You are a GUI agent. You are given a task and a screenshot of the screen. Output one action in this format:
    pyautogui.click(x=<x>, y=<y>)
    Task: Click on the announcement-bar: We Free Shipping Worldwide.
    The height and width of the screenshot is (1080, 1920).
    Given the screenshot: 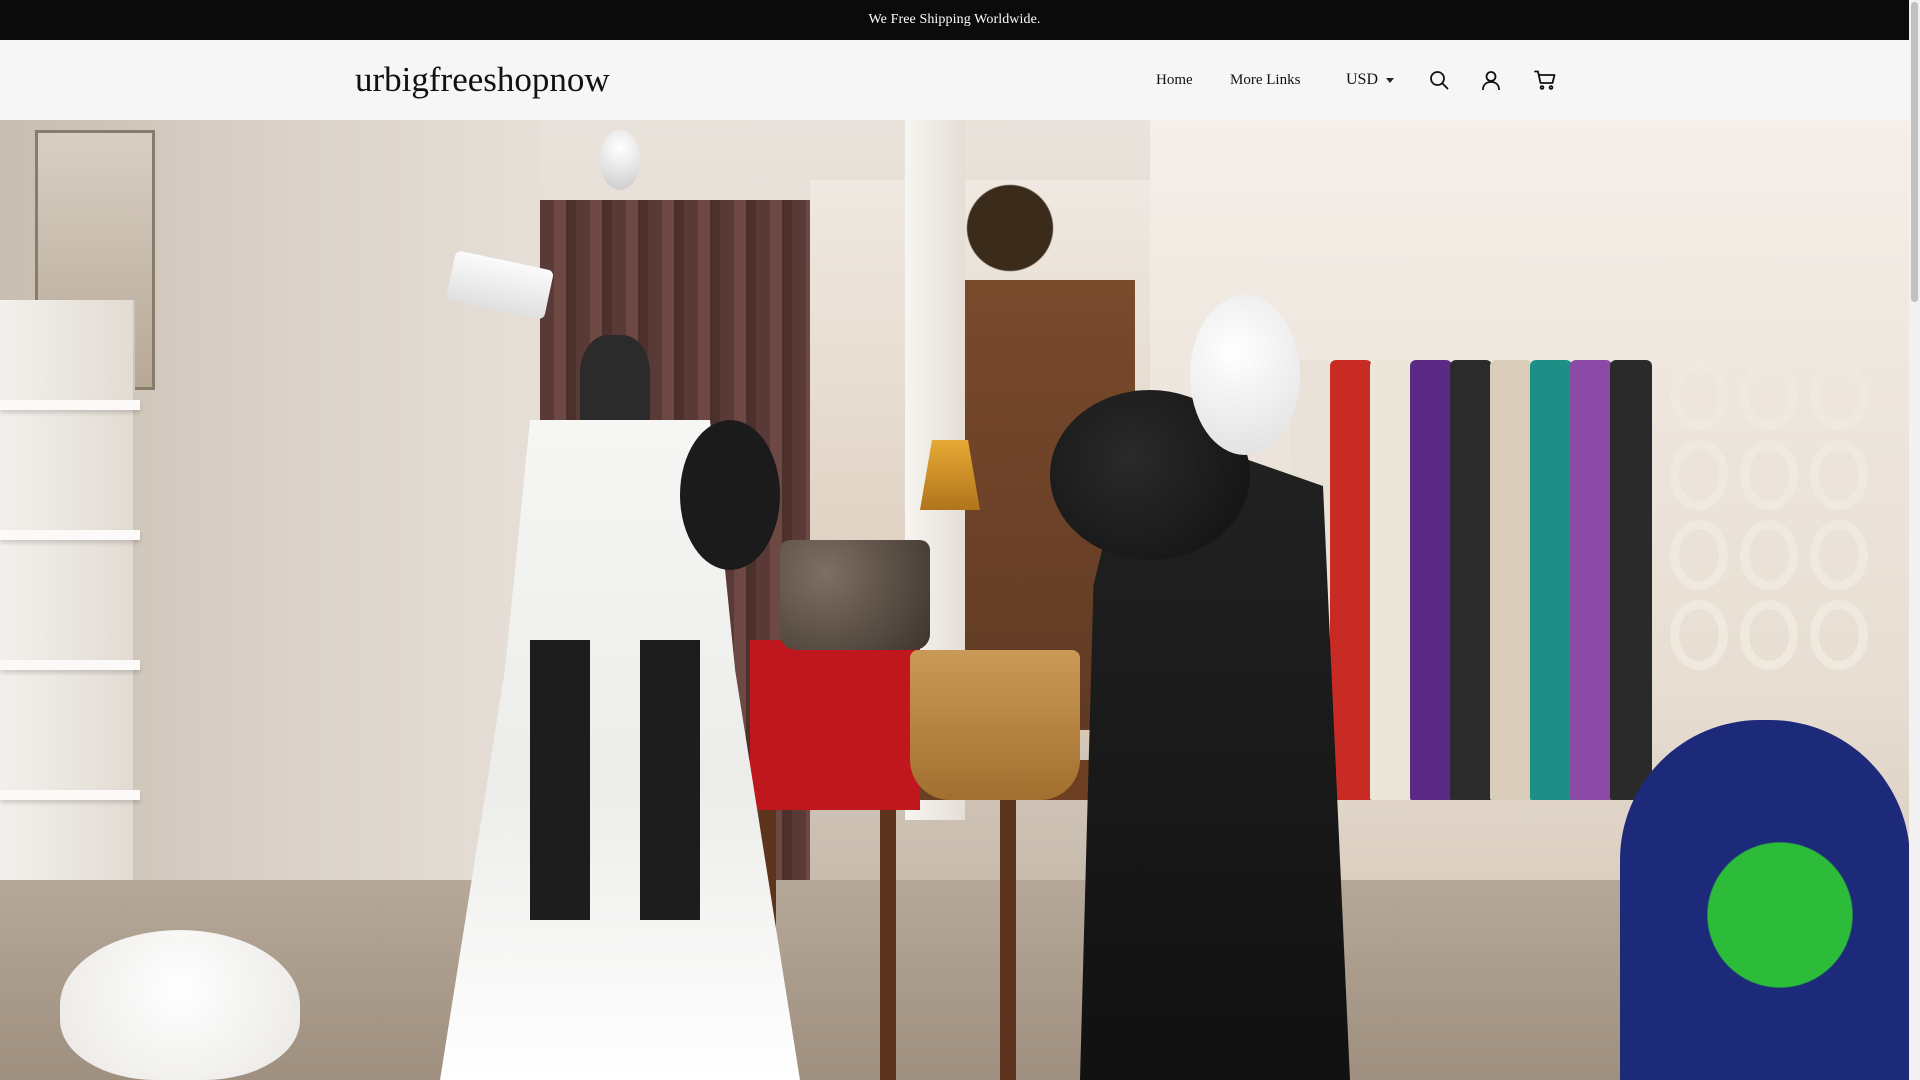 What is the action you would take?
    pyautogui.click(x=954, y=20)
    